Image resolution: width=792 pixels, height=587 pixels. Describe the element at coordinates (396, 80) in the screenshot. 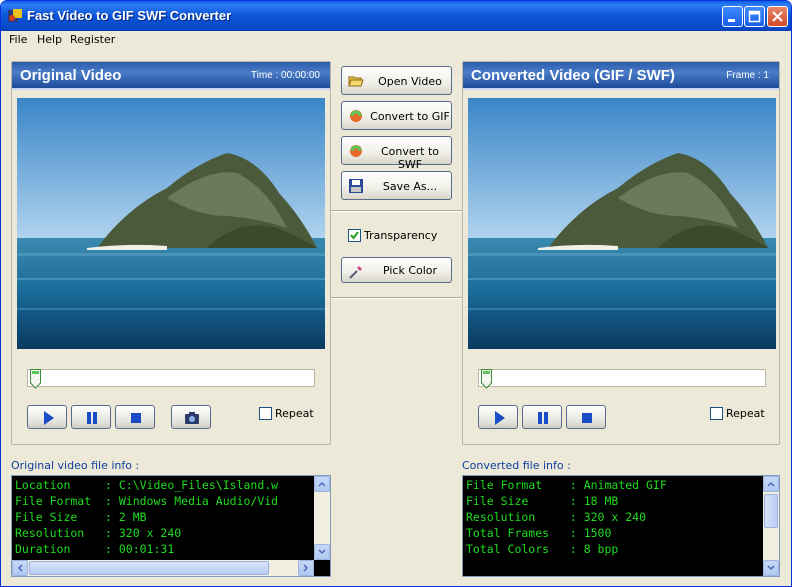

I see `open-video-button: Open Video` at that location.